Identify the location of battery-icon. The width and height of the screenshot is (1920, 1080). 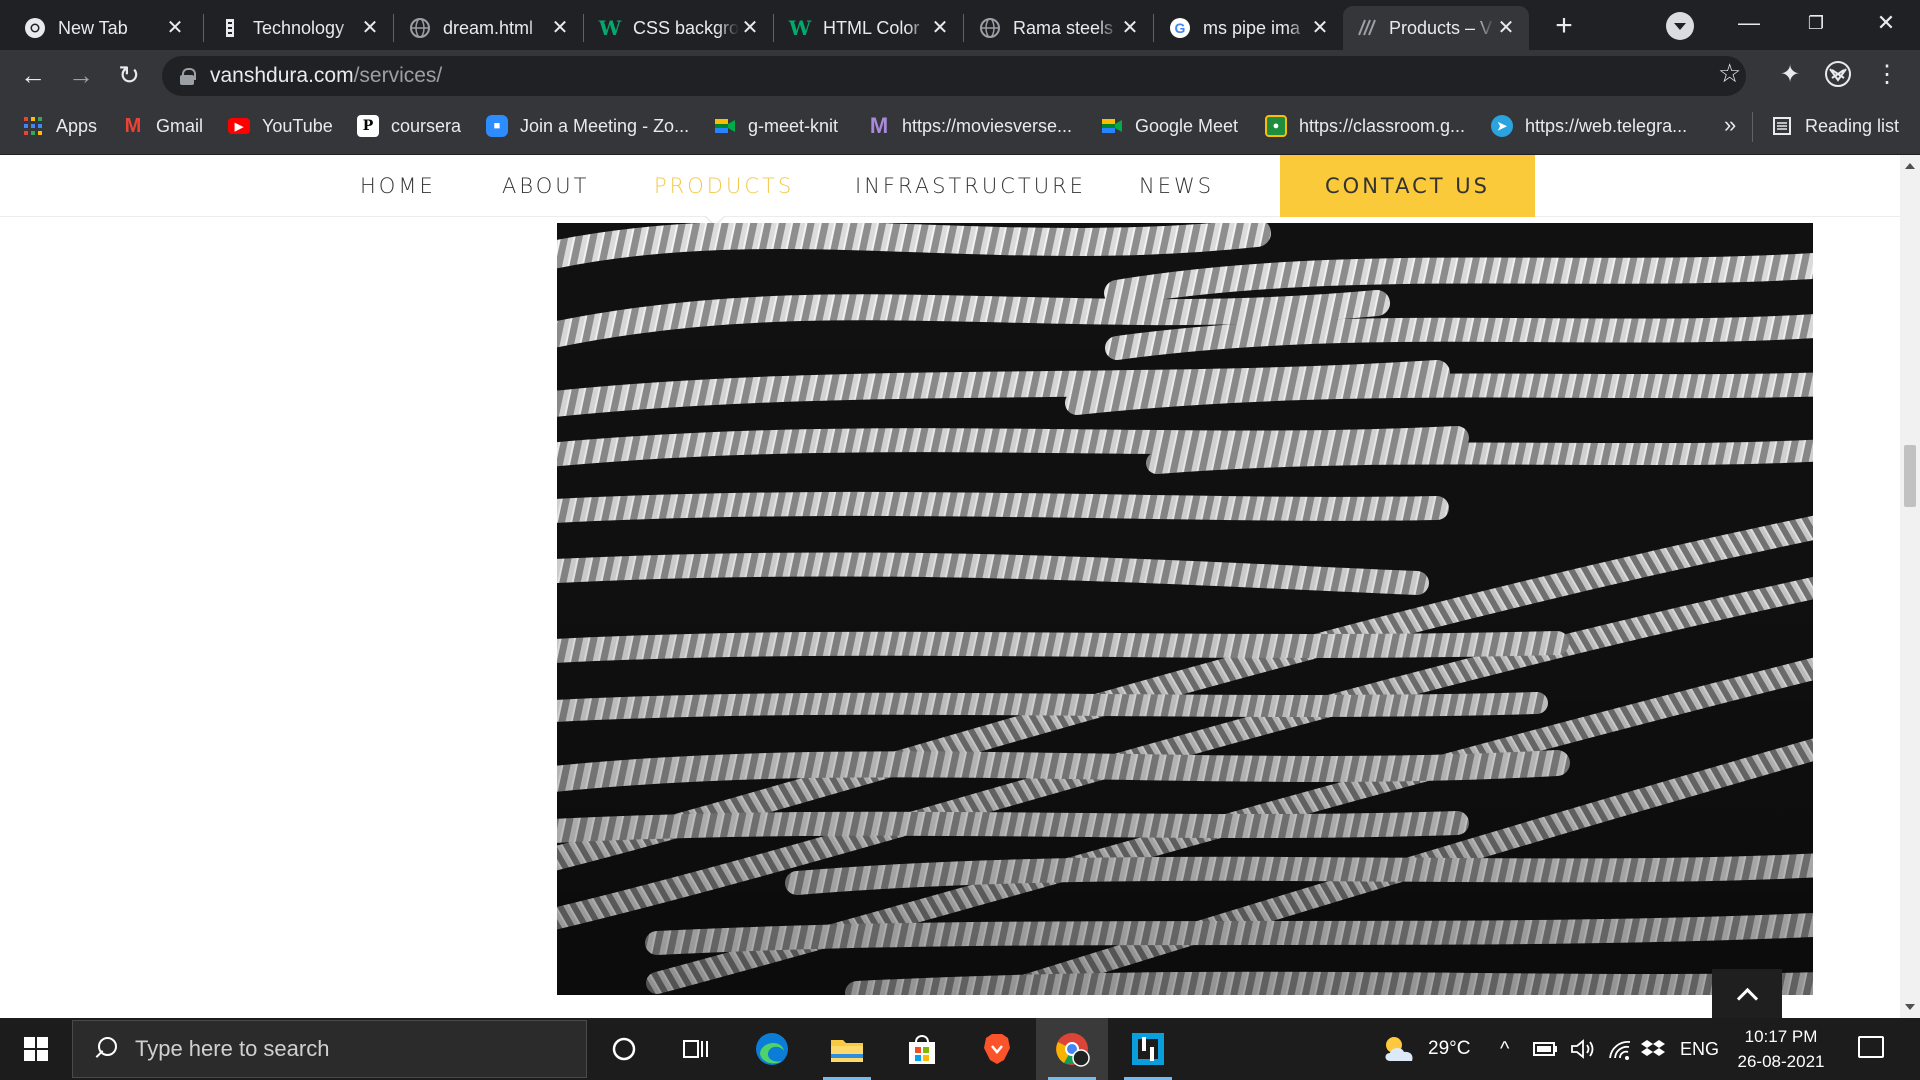
(1546, 1049).